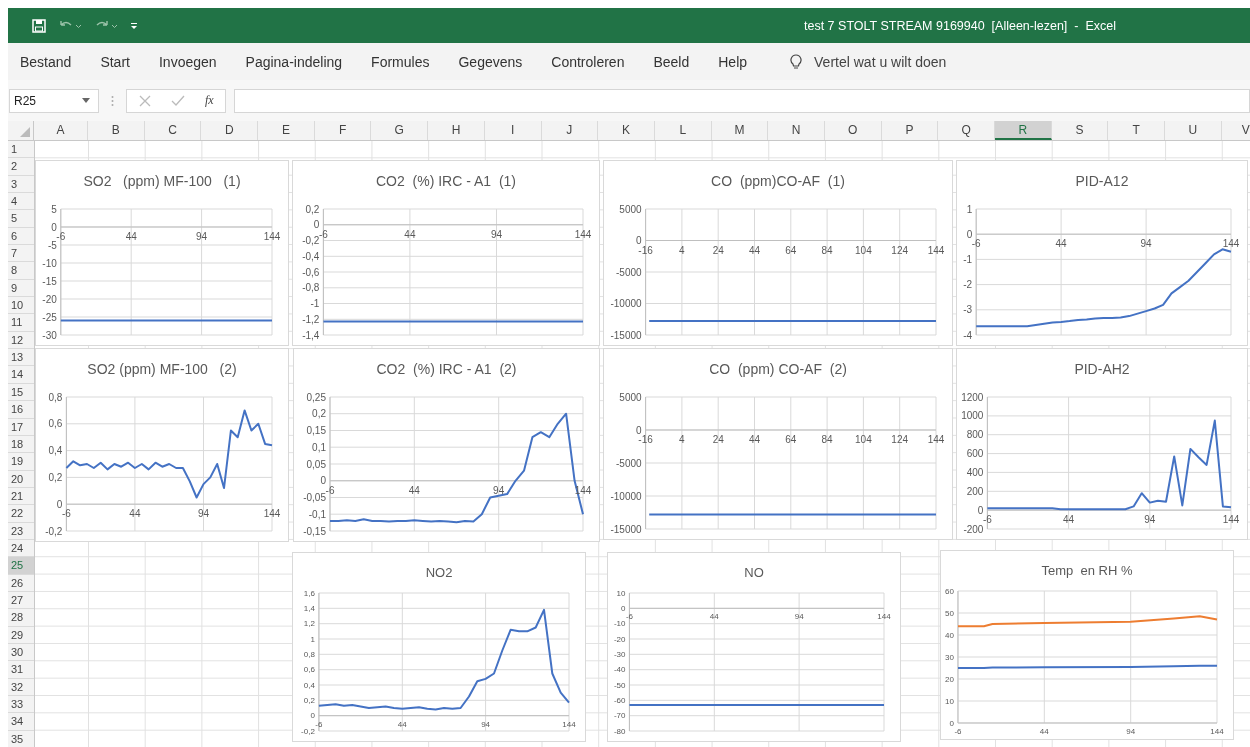 The image size is (1250, 747). What do you see at coordinates (400, 61) in the screenshot?
I see `menu-tab: Formules` at bounding box center [400, 61].